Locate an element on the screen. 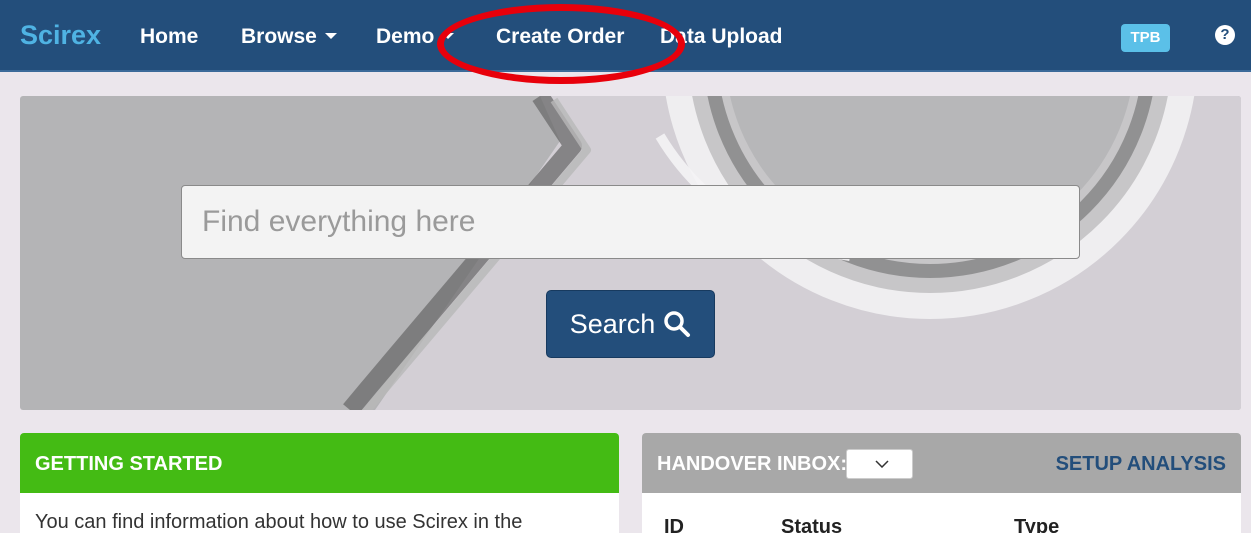  search-button-label: Search is located at coordinates (612, 323).